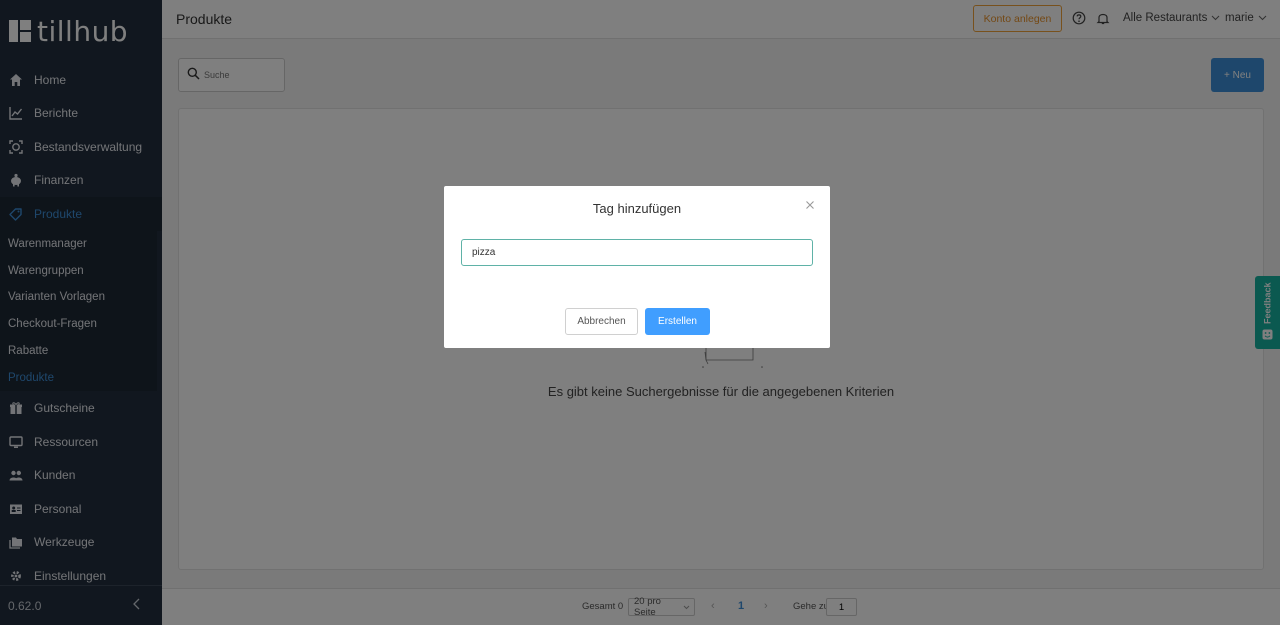 This screenshot has width=1280, height=625. What do you see at coordinates (637, 252) in the screenshot?
I see `tag-name-input` at bounding box center [637, 252].